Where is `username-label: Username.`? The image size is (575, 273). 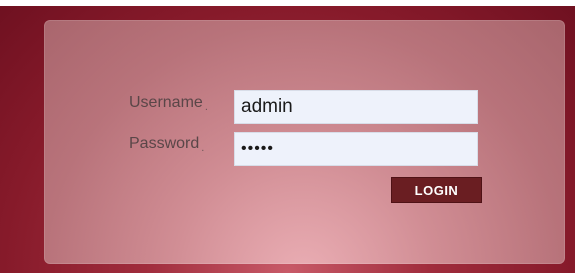
username-label: Username. is located at coordinates (168, 103).